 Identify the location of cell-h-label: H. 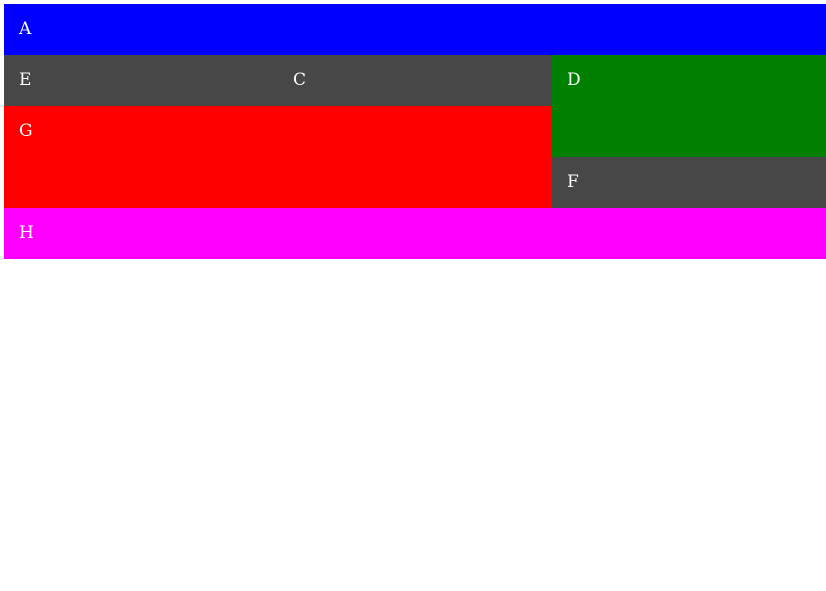
(26, 233).